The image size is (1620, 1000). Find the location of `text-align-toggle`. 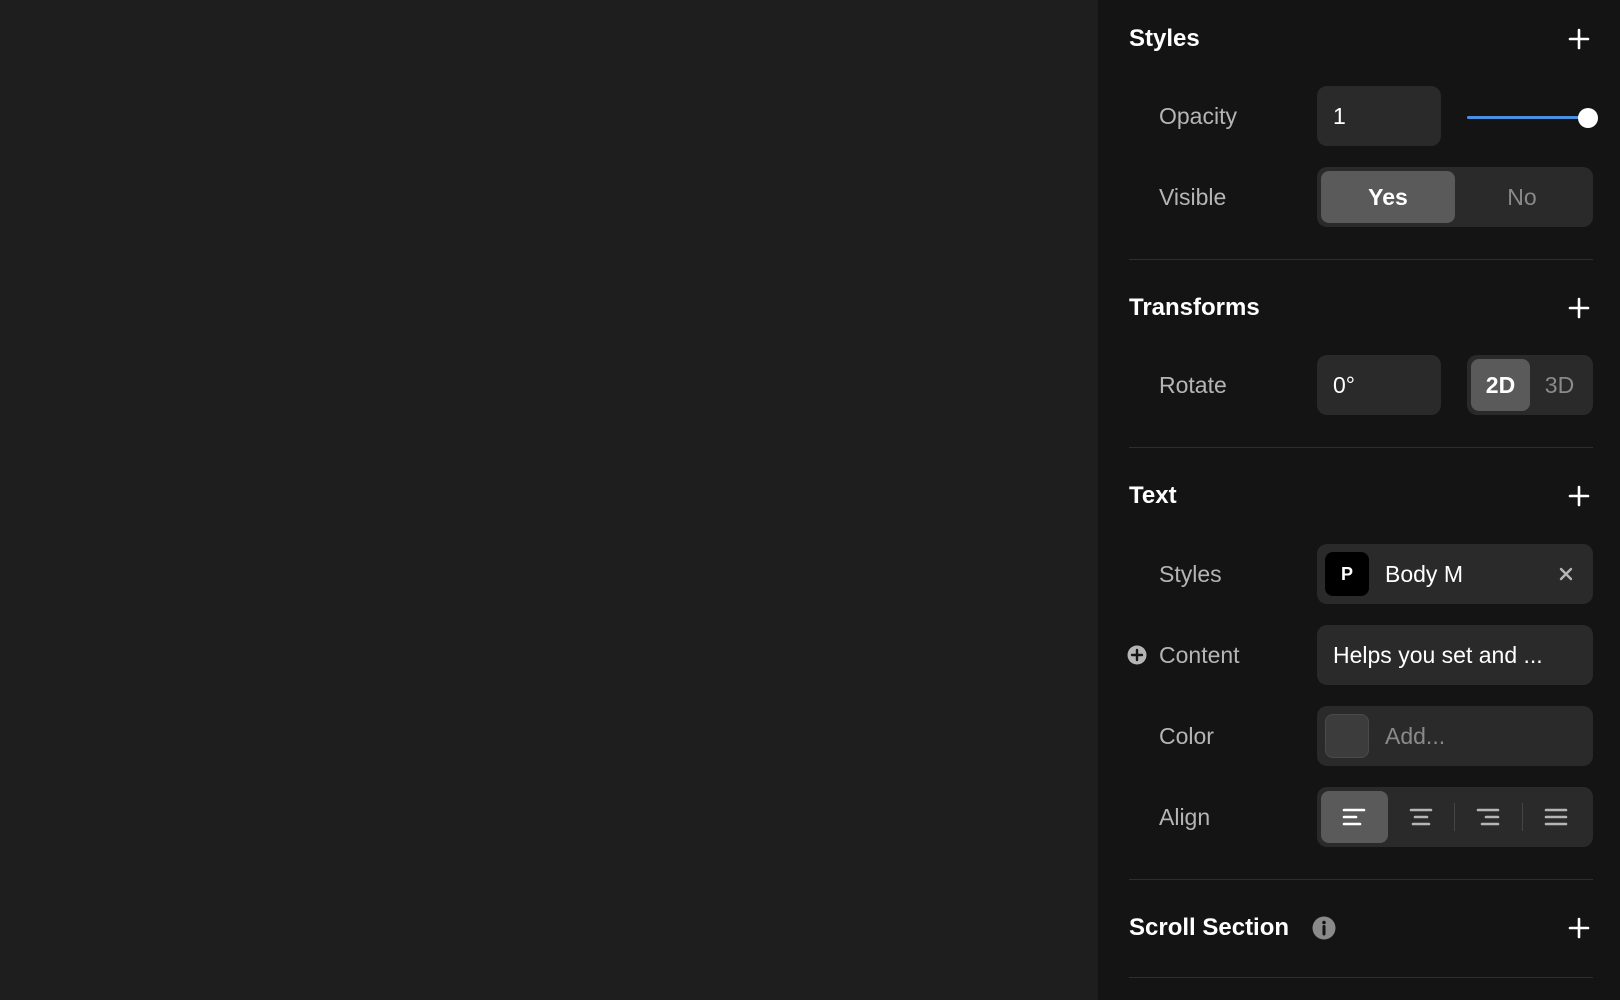

text-align-toggle is located at coordinates (1455, 817).